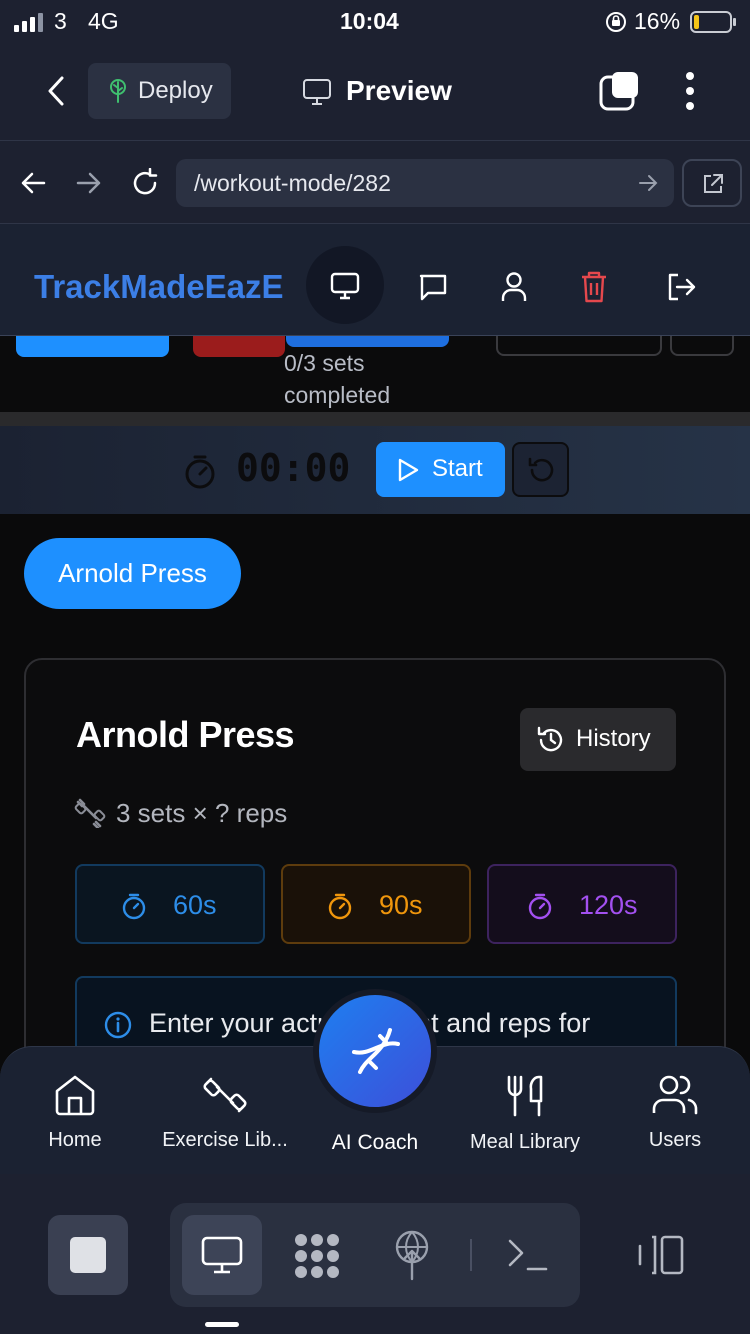  Describe the element at coordinates (375, 470) in the screenshot. I see `timer-bar: 00:00 Start` at that location.